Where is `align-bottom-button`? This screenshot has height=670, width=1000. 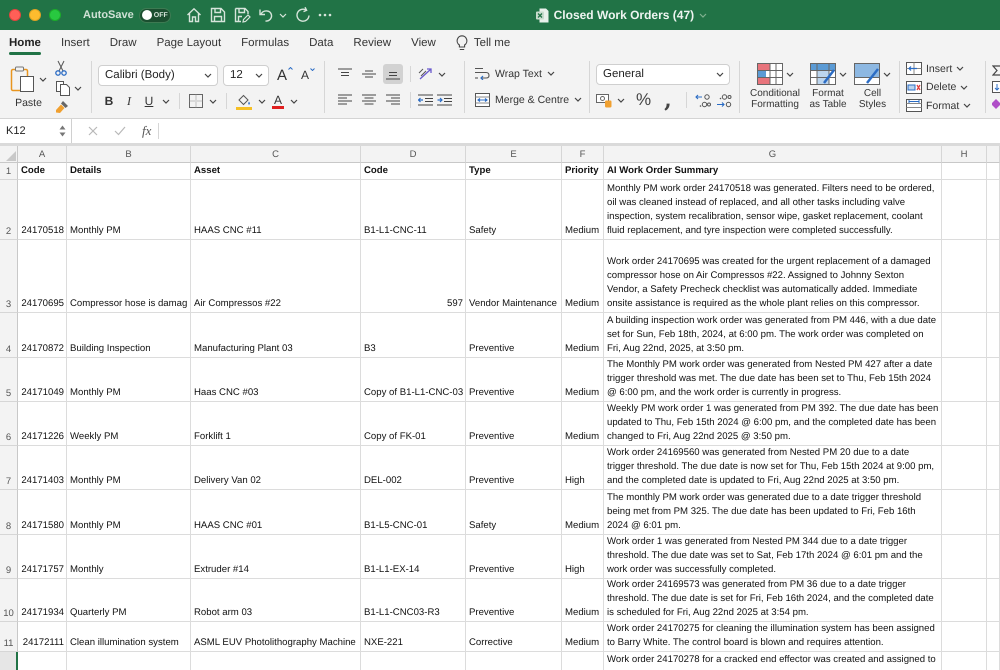
align-bottom-button is located at coordinates (393, 74).